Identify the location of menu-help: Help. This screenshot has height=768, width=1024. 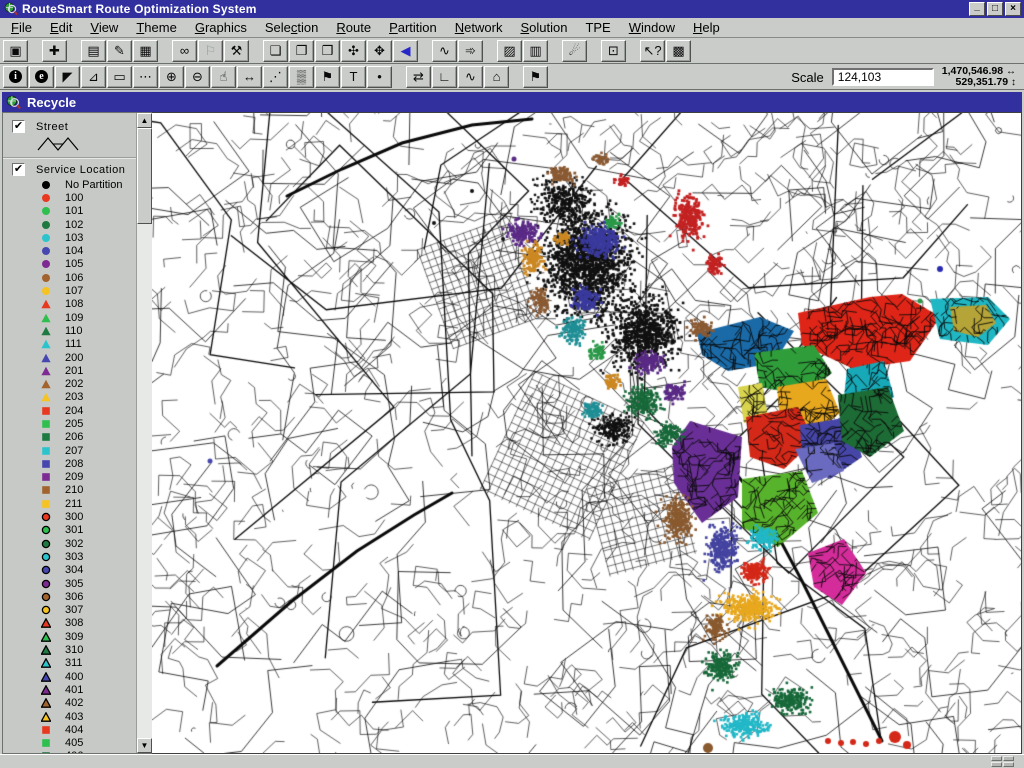
(706, 27).